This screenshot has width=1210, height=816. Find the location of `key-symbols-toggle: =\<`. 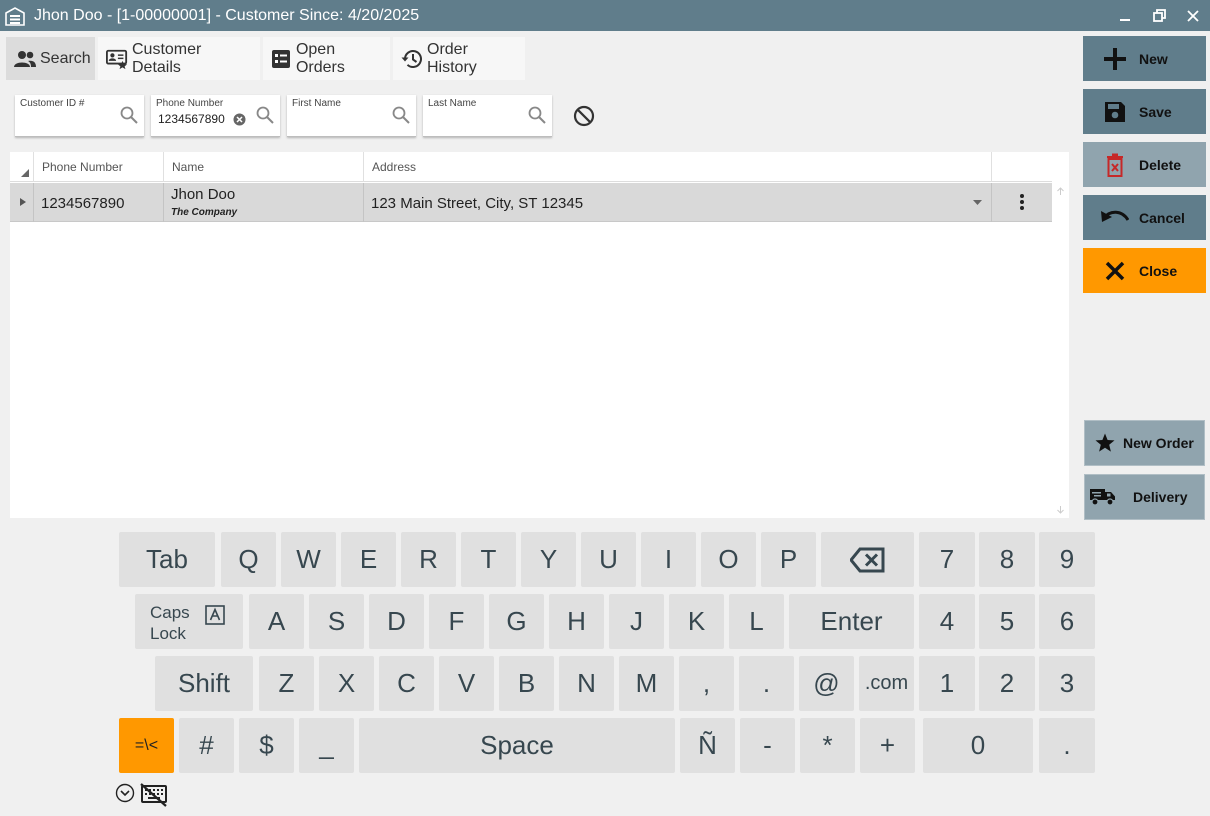

key-symbols-toggle: =\< is located at coordinates (146, 745).